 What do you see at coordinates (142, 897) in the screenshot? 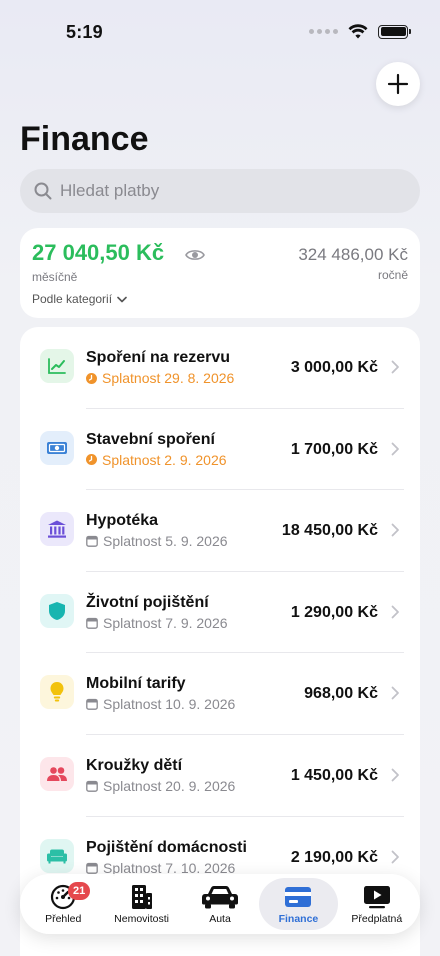
I see `building-icon` at bounding box center [142, 897].